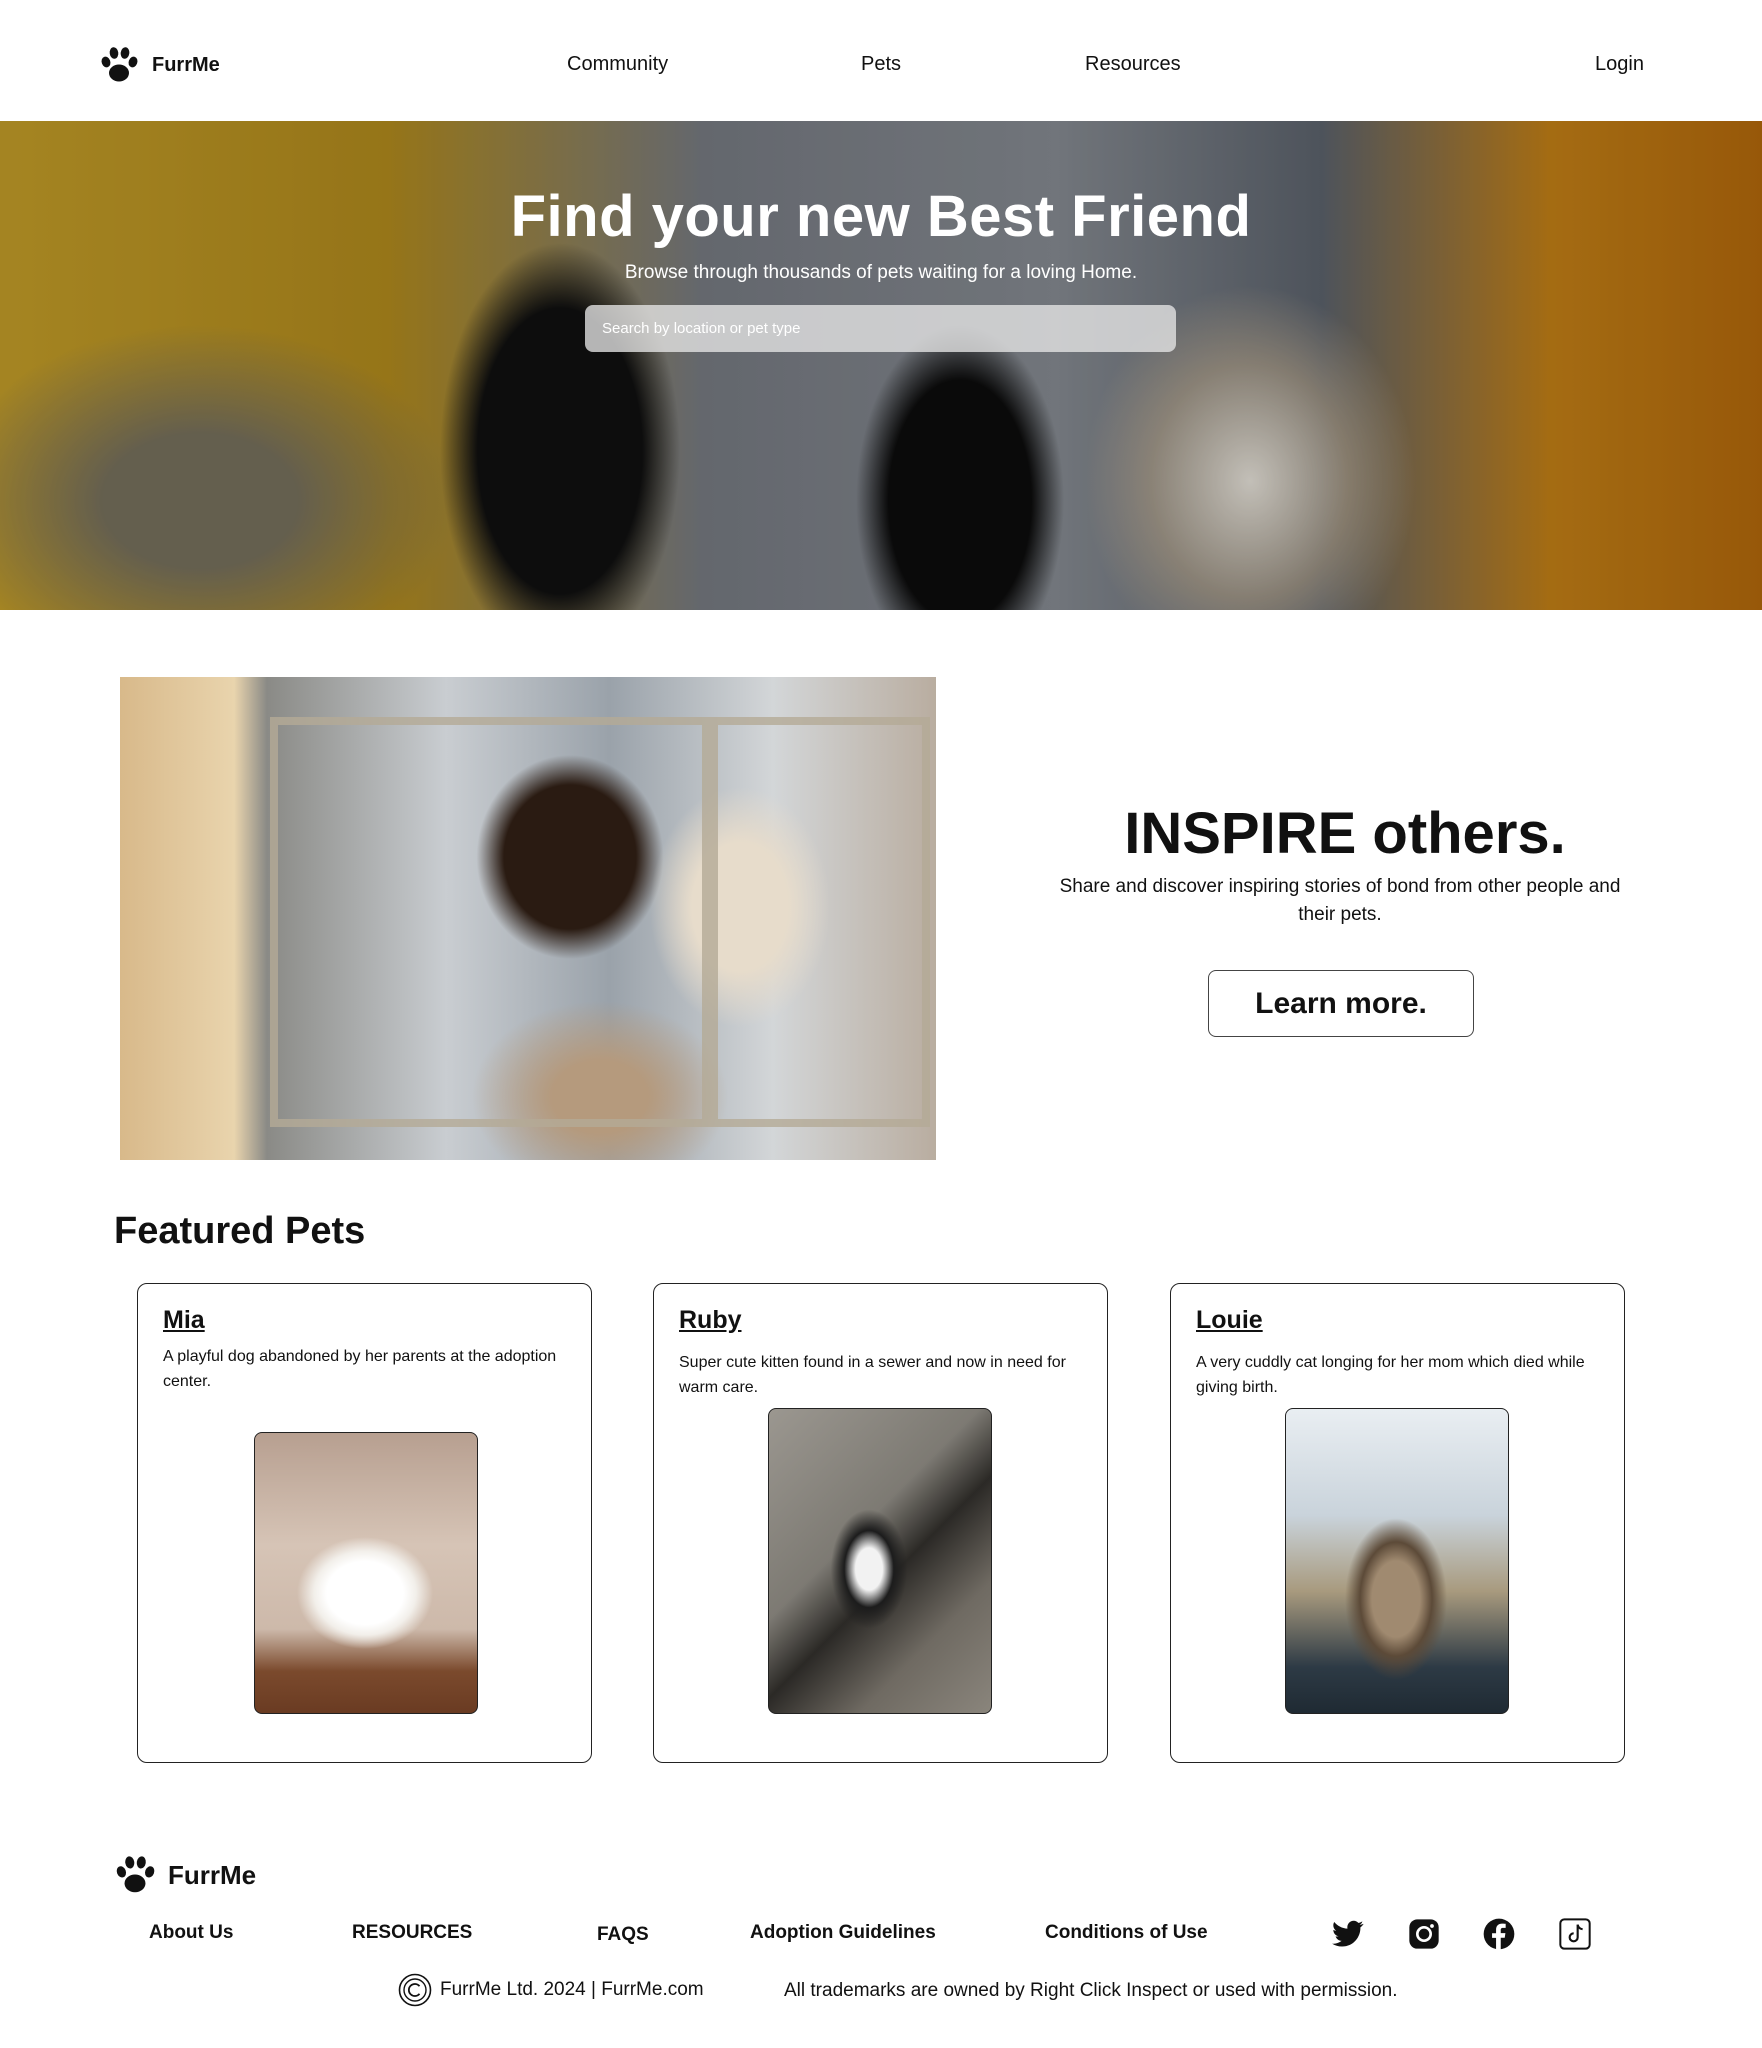 The height and width of the screenshot is (2048, 1762). I want to click on nav-link-resources: Resources, so click(1133, 64).